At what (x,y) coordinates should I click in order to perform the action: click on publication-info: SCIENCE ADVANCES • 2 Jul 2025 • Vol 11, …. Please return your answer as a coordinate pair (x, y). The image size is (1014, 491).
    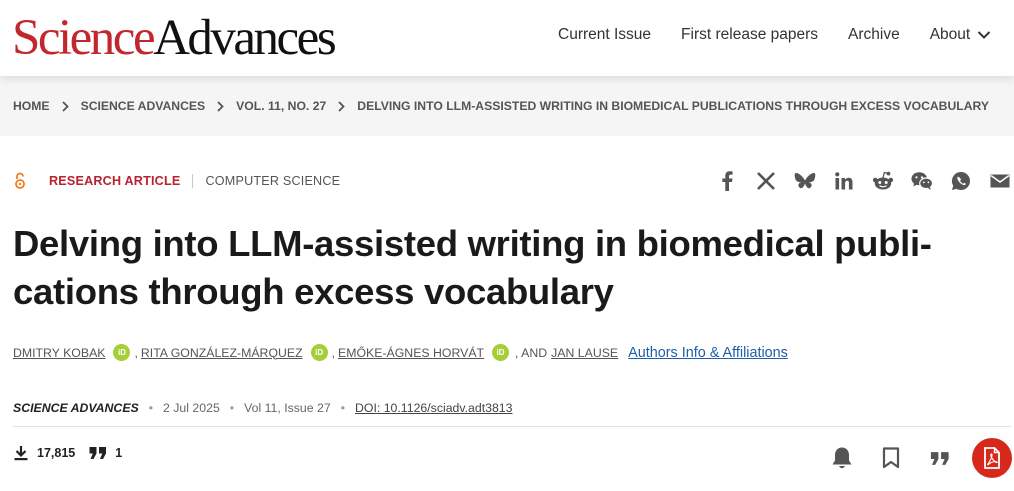
    Looking at the image, I should click on (262, 408).